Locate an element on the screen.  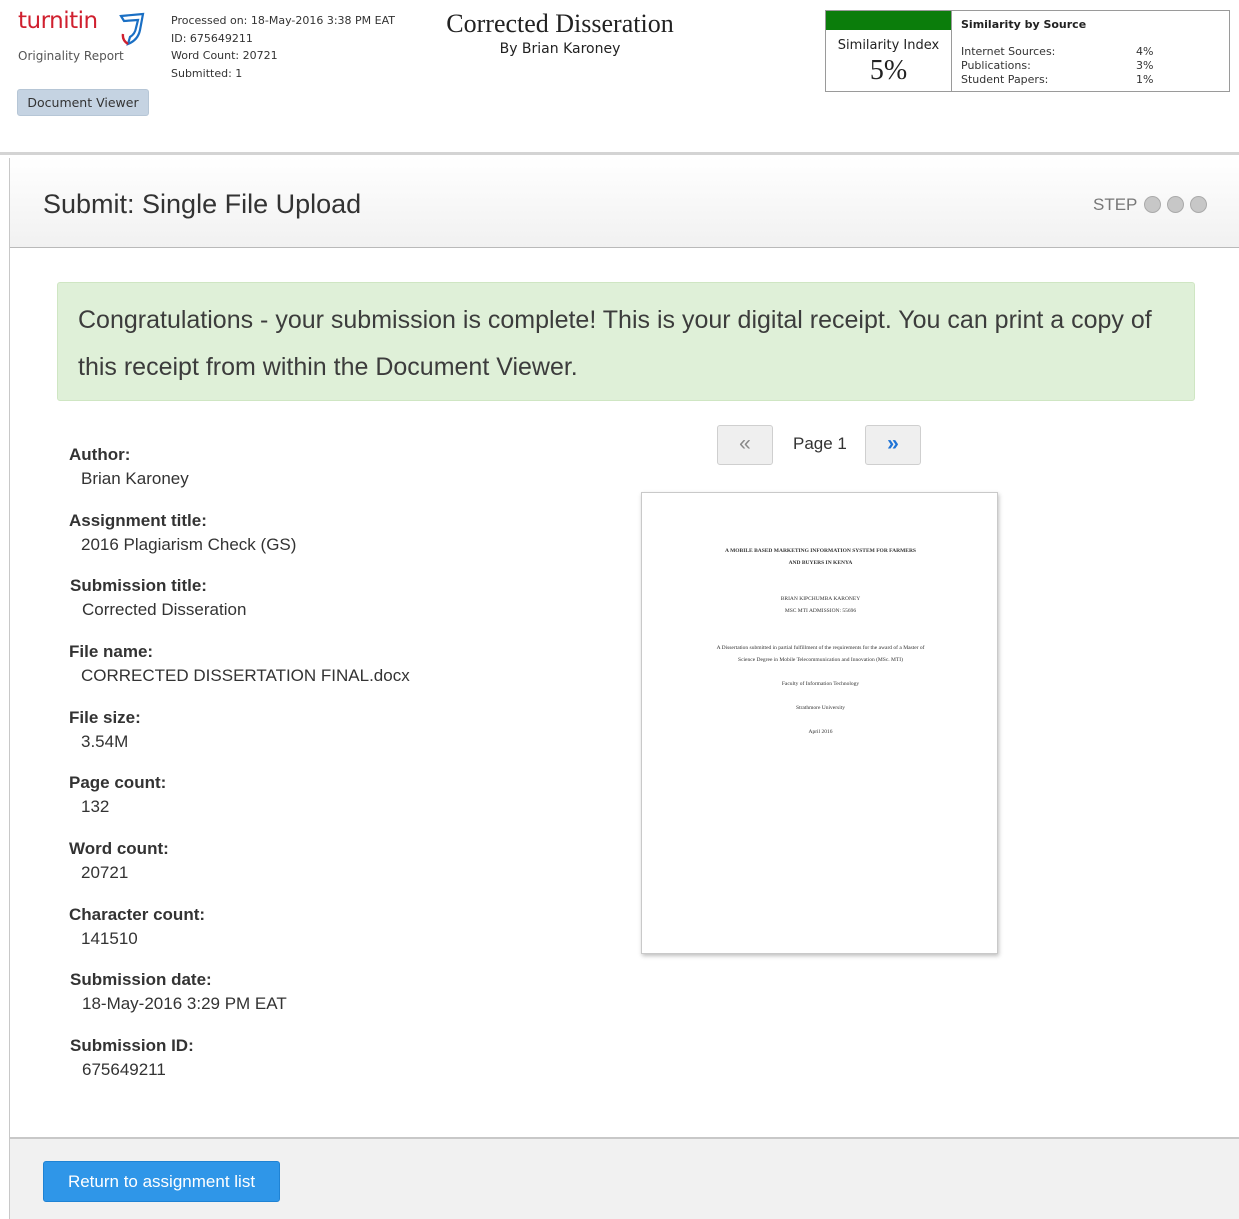
field-value: Corrected Disseration is located at coordinates (164, 609).